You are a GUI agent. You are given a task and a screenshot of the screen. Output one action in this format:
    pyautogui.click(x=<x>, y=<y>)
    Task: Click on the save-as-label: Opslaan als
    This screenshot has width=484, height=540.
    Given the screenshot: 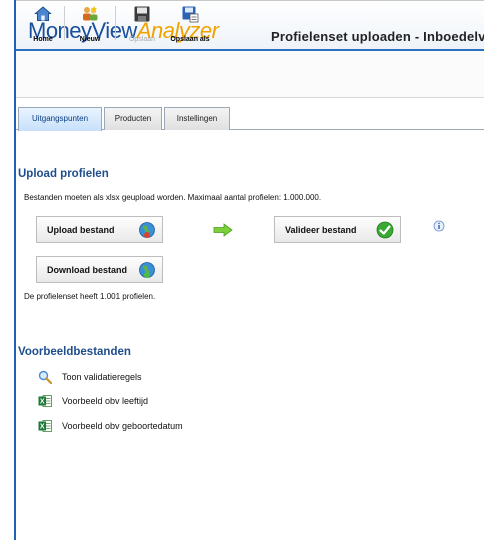 What is the action you would take?
    pyautogui.click(x=190, y=39)
    